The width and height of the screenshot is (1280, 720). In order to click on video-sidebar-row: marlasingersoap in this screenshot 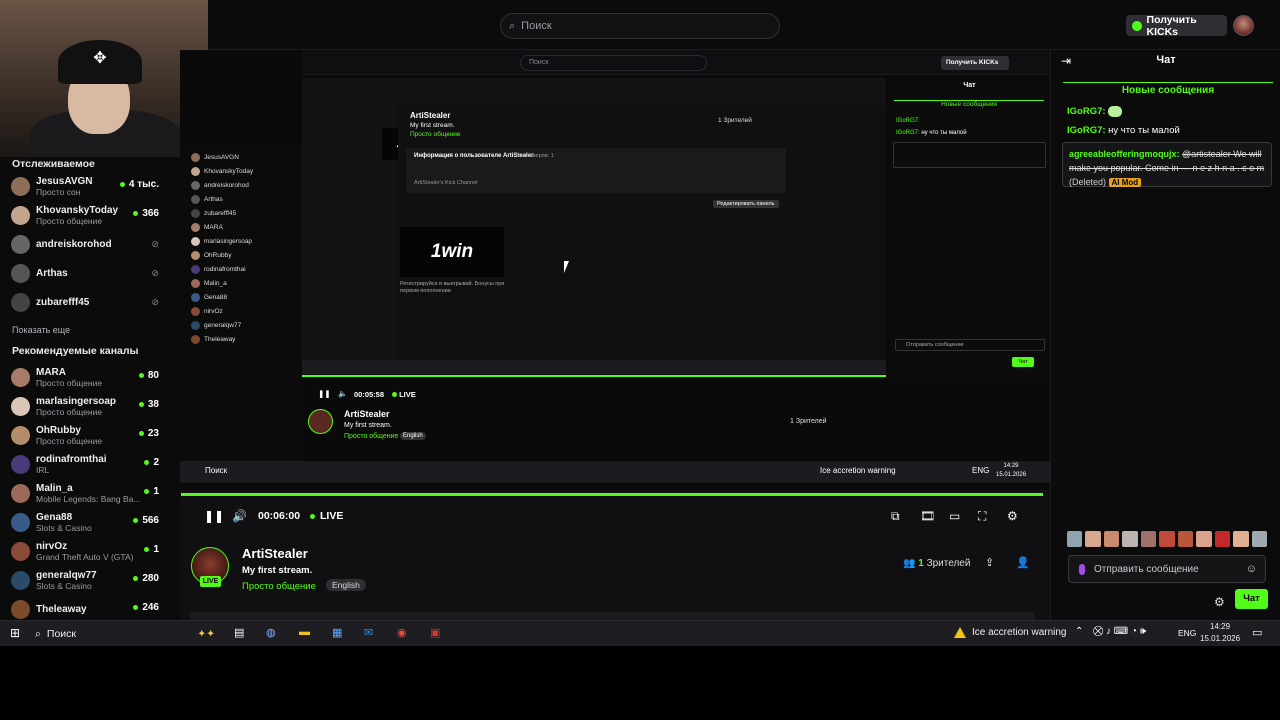, I will do `click(242, 241)`.